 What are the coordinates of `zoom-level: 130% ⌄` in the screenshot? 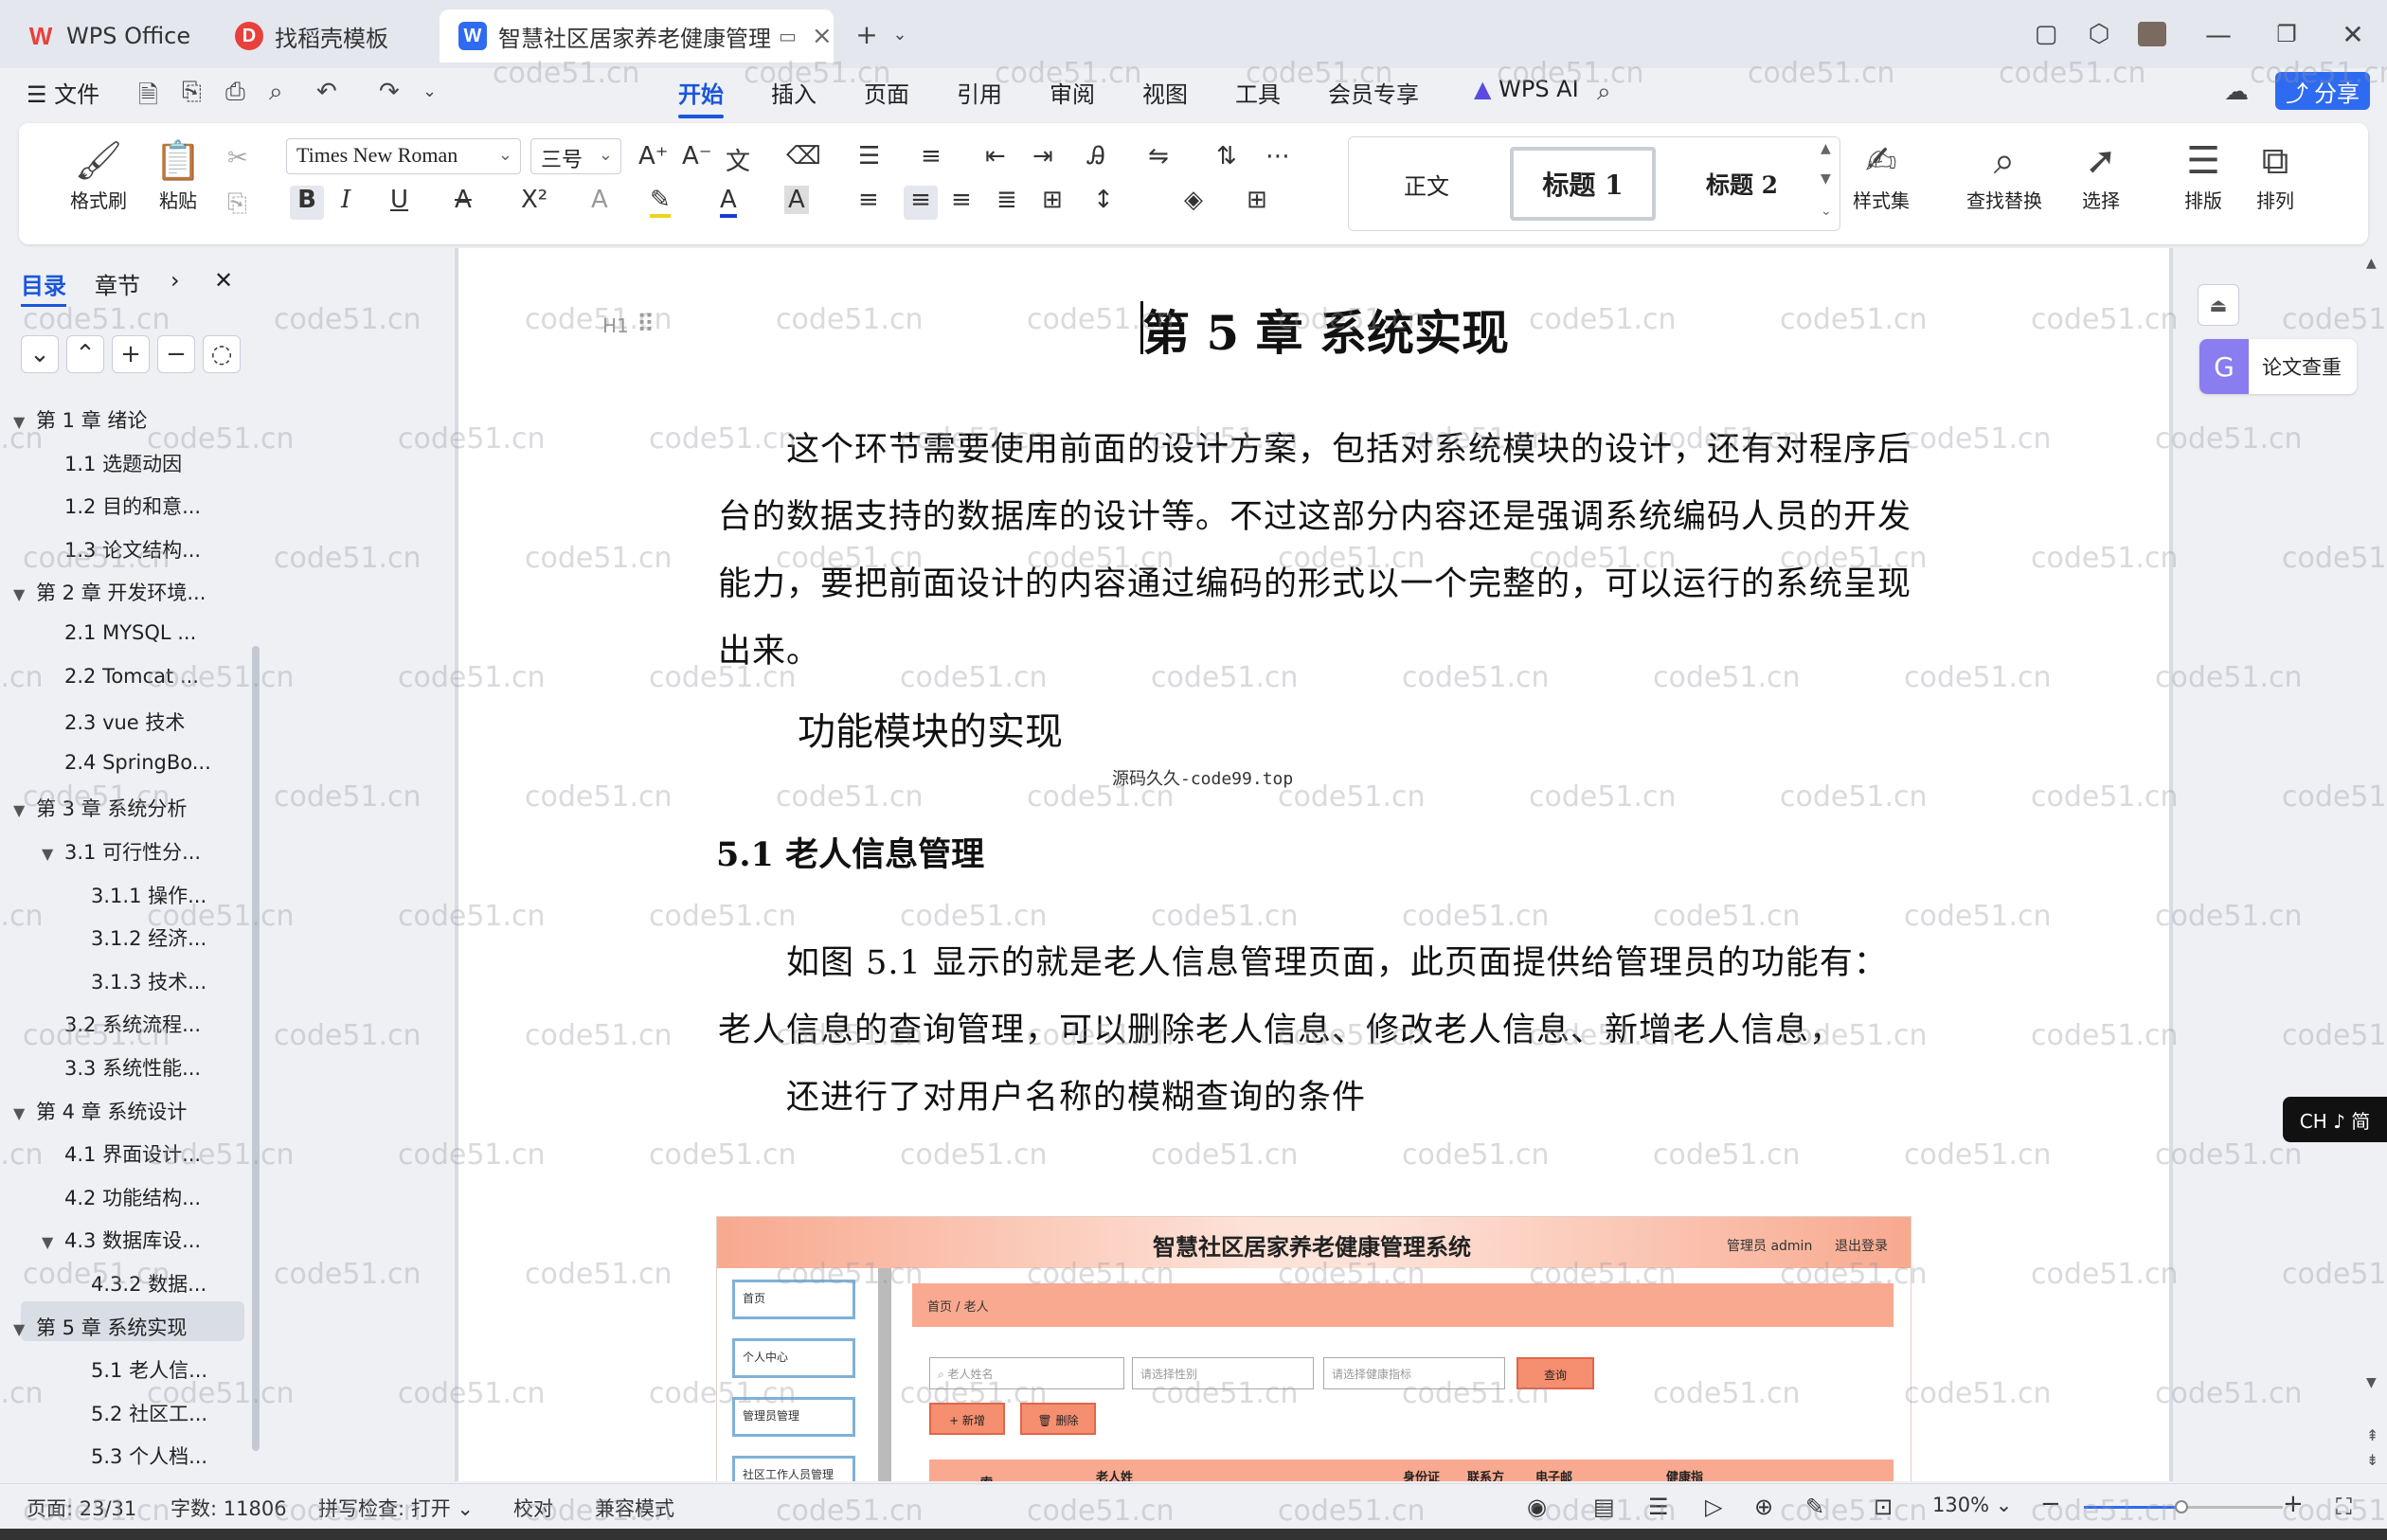 It's located at (1972, 1505).